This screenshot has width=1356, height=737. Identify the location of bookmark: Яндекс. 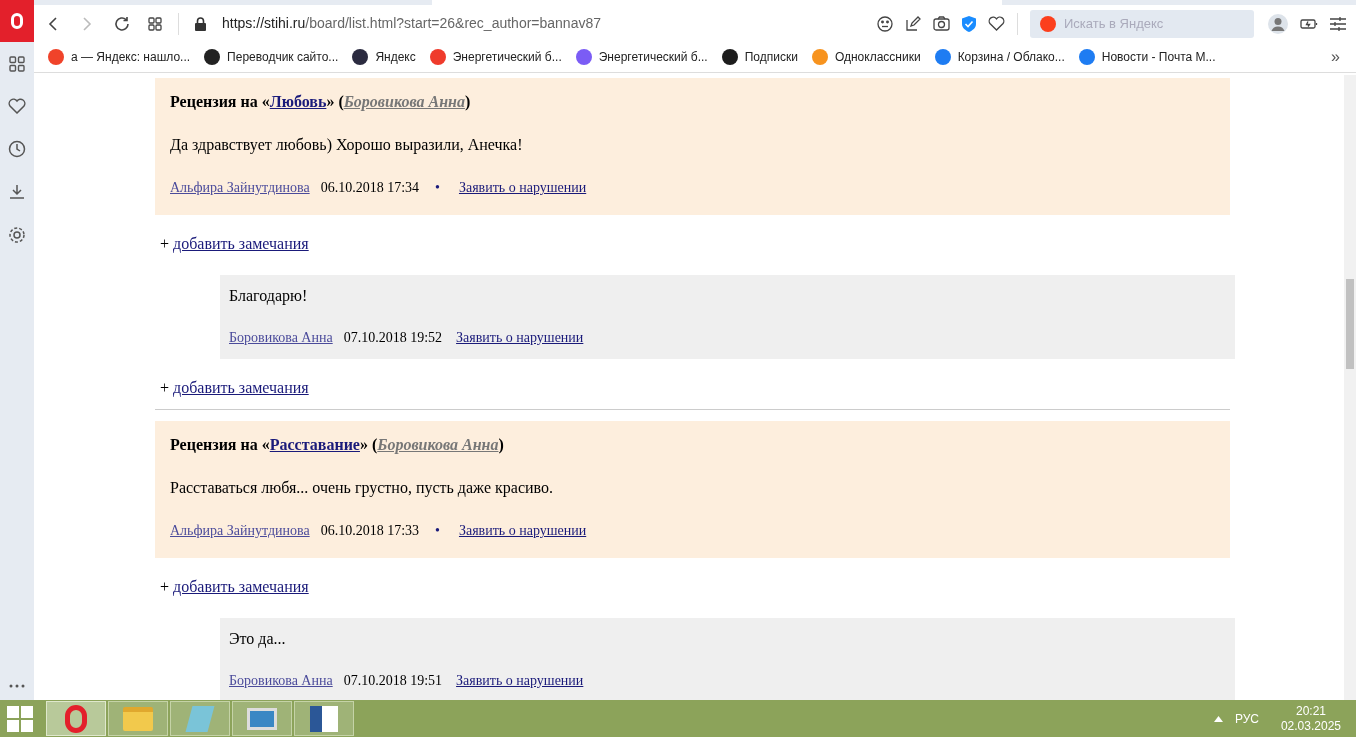
(384, 57).